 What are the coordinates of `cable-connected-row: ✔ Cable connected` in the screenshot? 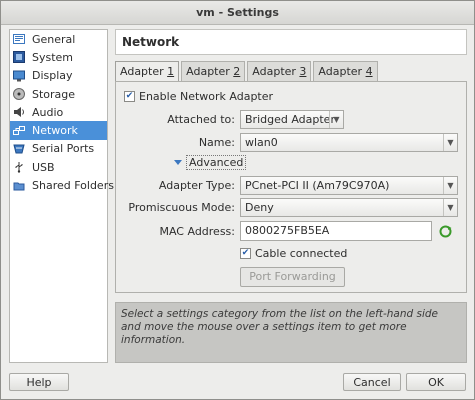 It's located at (293, 253).